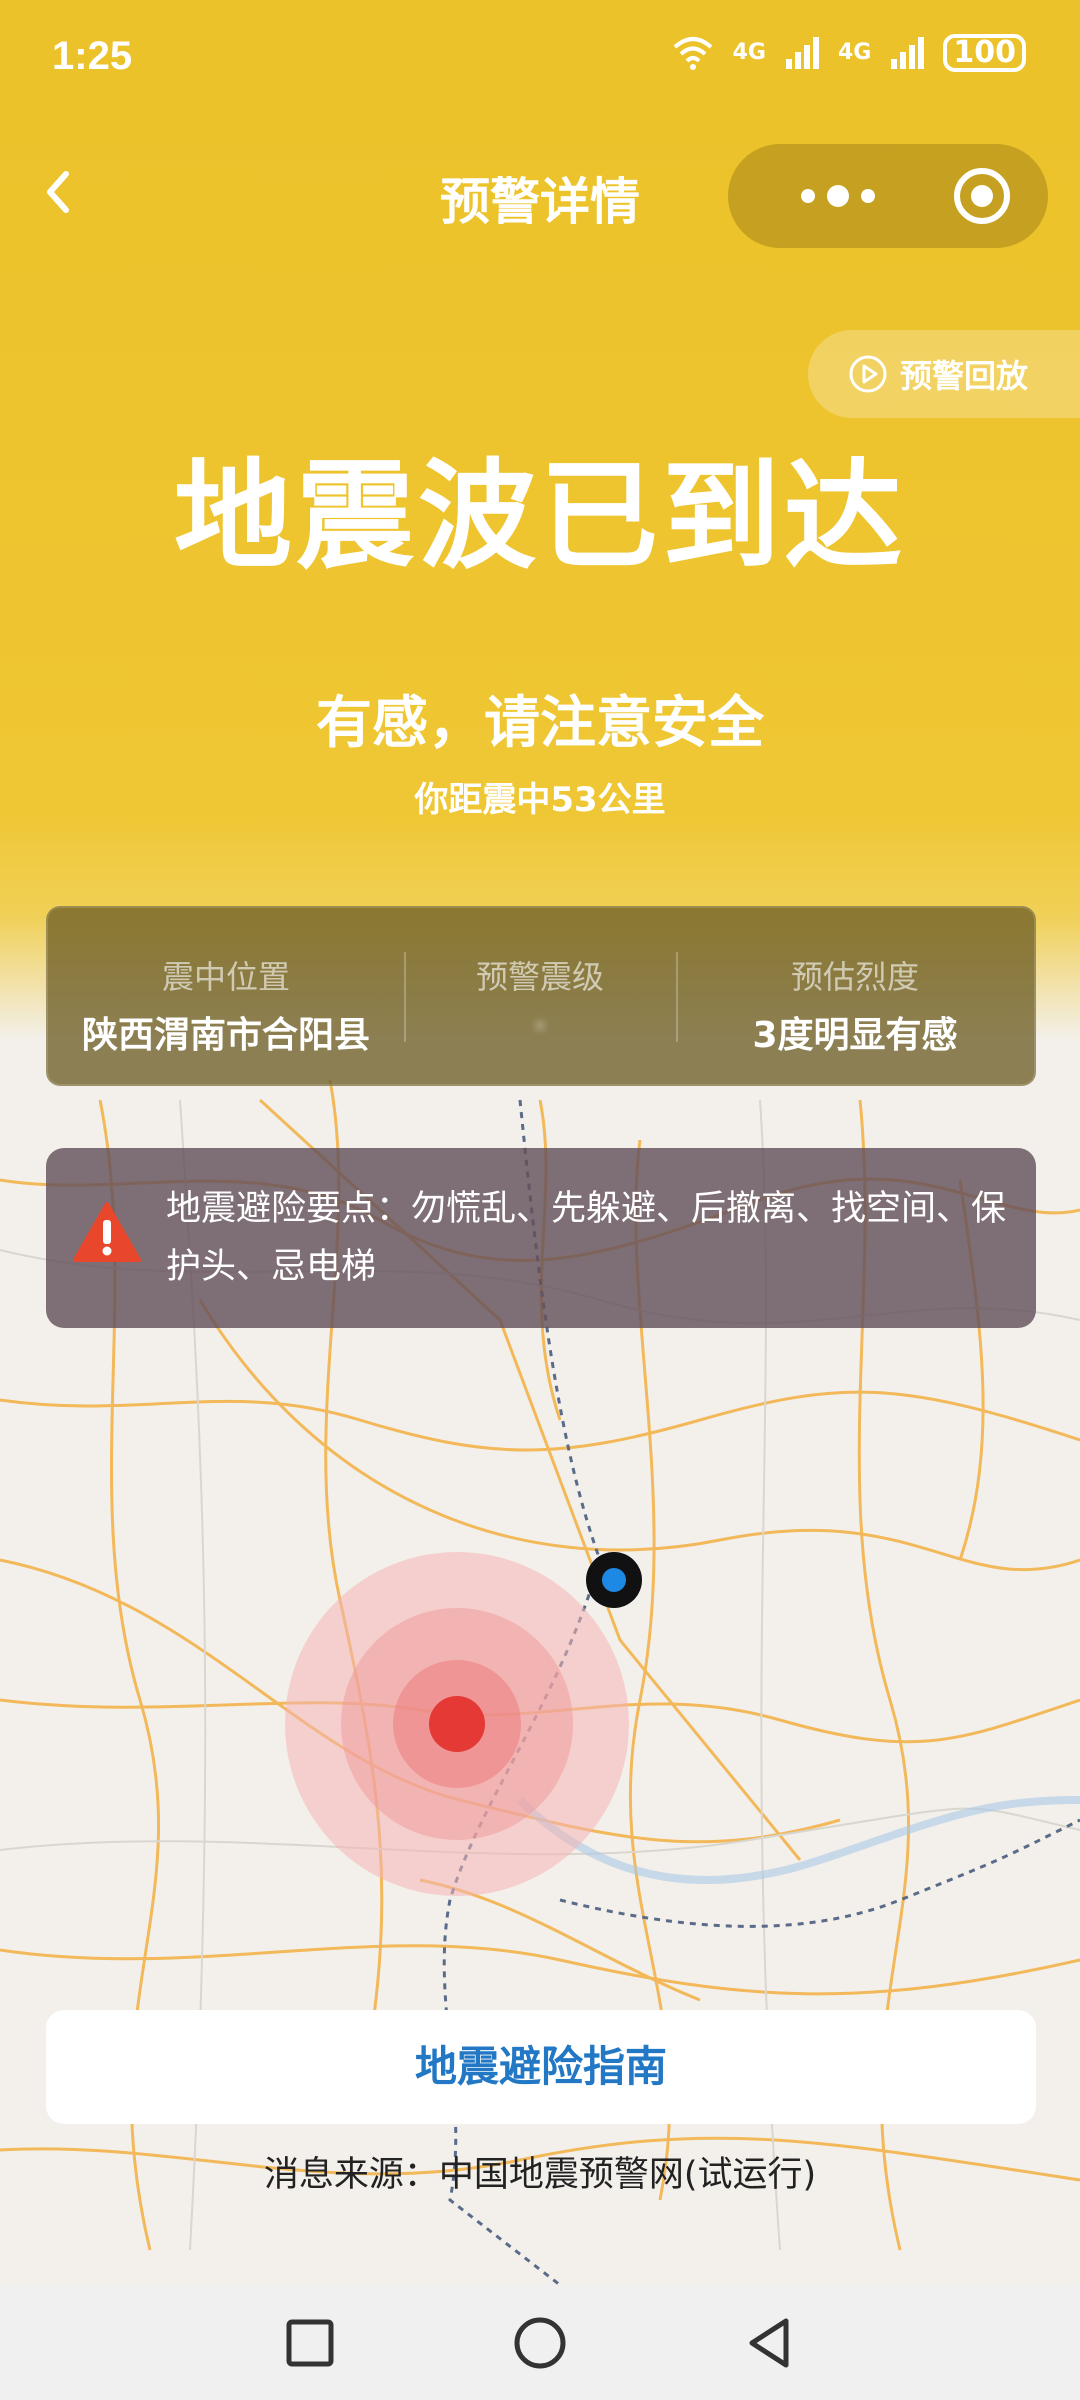 Image resolution: width=1080 pixels, height=2400 pixels. I want to click on warning-triangle-icon, so click(107, 1232).